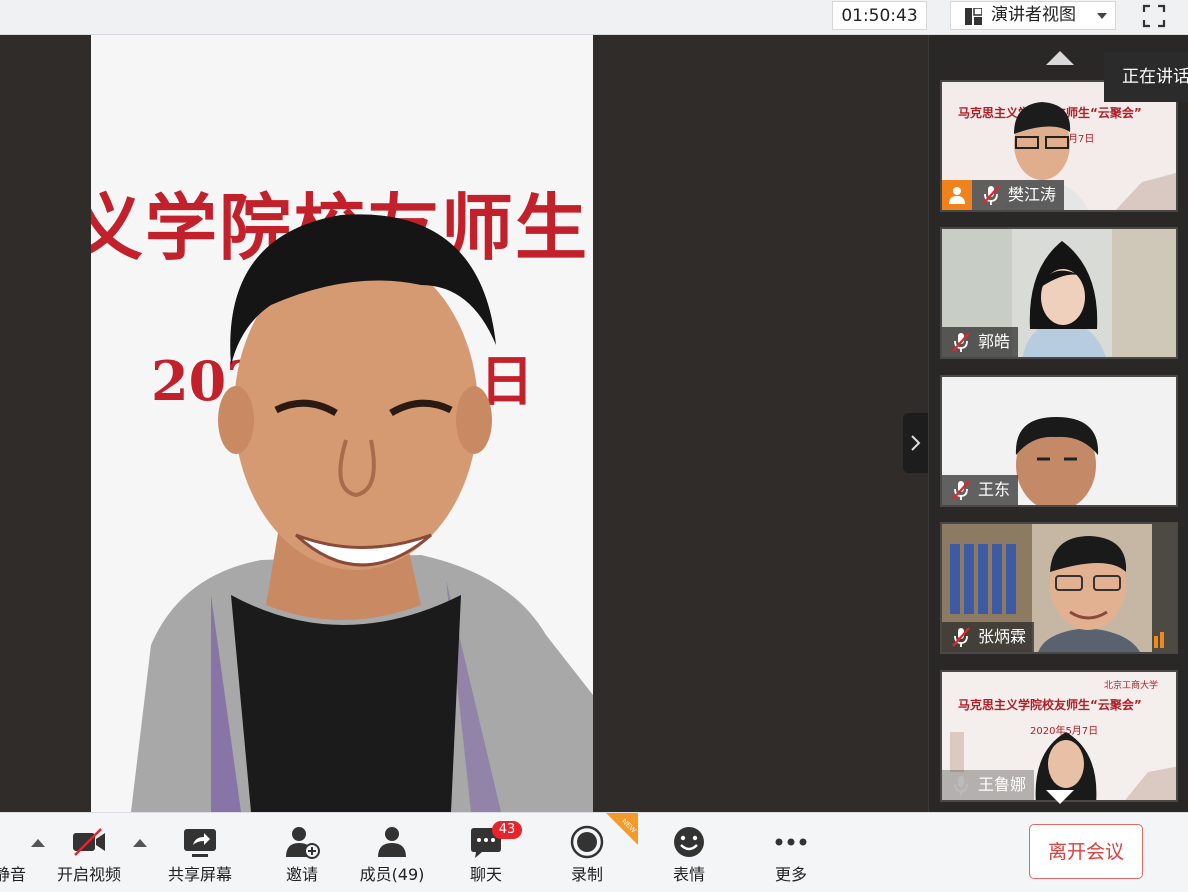 This screenshot has height=892, width=1188. What do you see at coordinates (392, 842) in the screenshot?
I see `members-icon` at bounding box center [392, 842].